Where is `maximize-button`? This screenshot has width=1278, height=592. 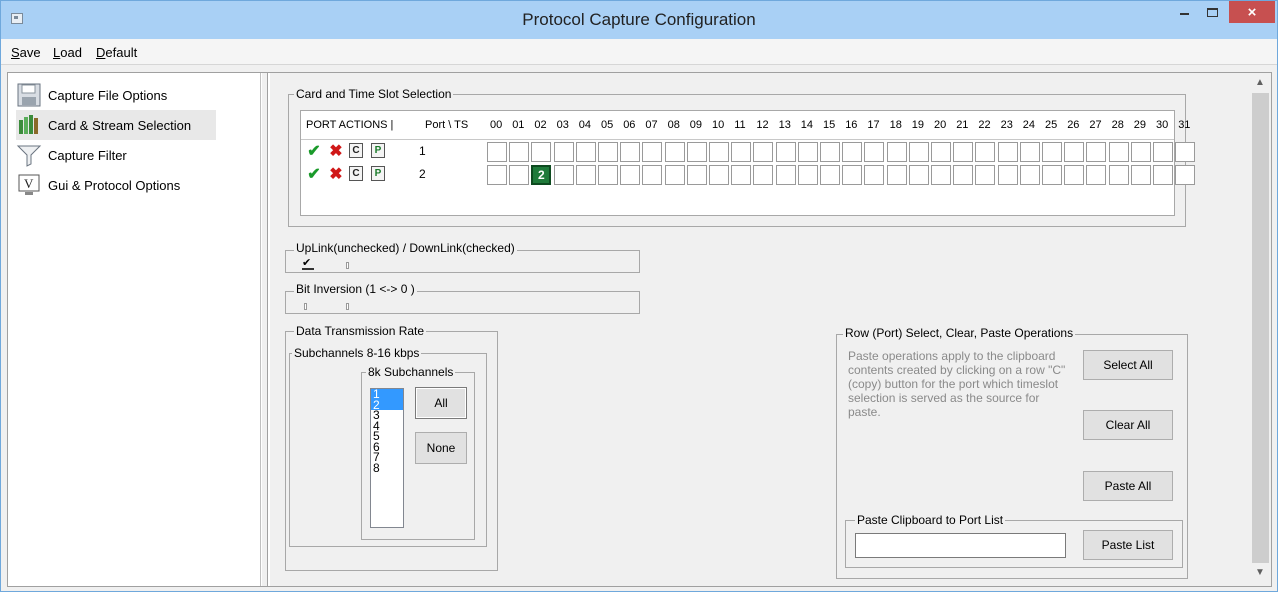
maximize-button is located at coordinates (1212, 12).